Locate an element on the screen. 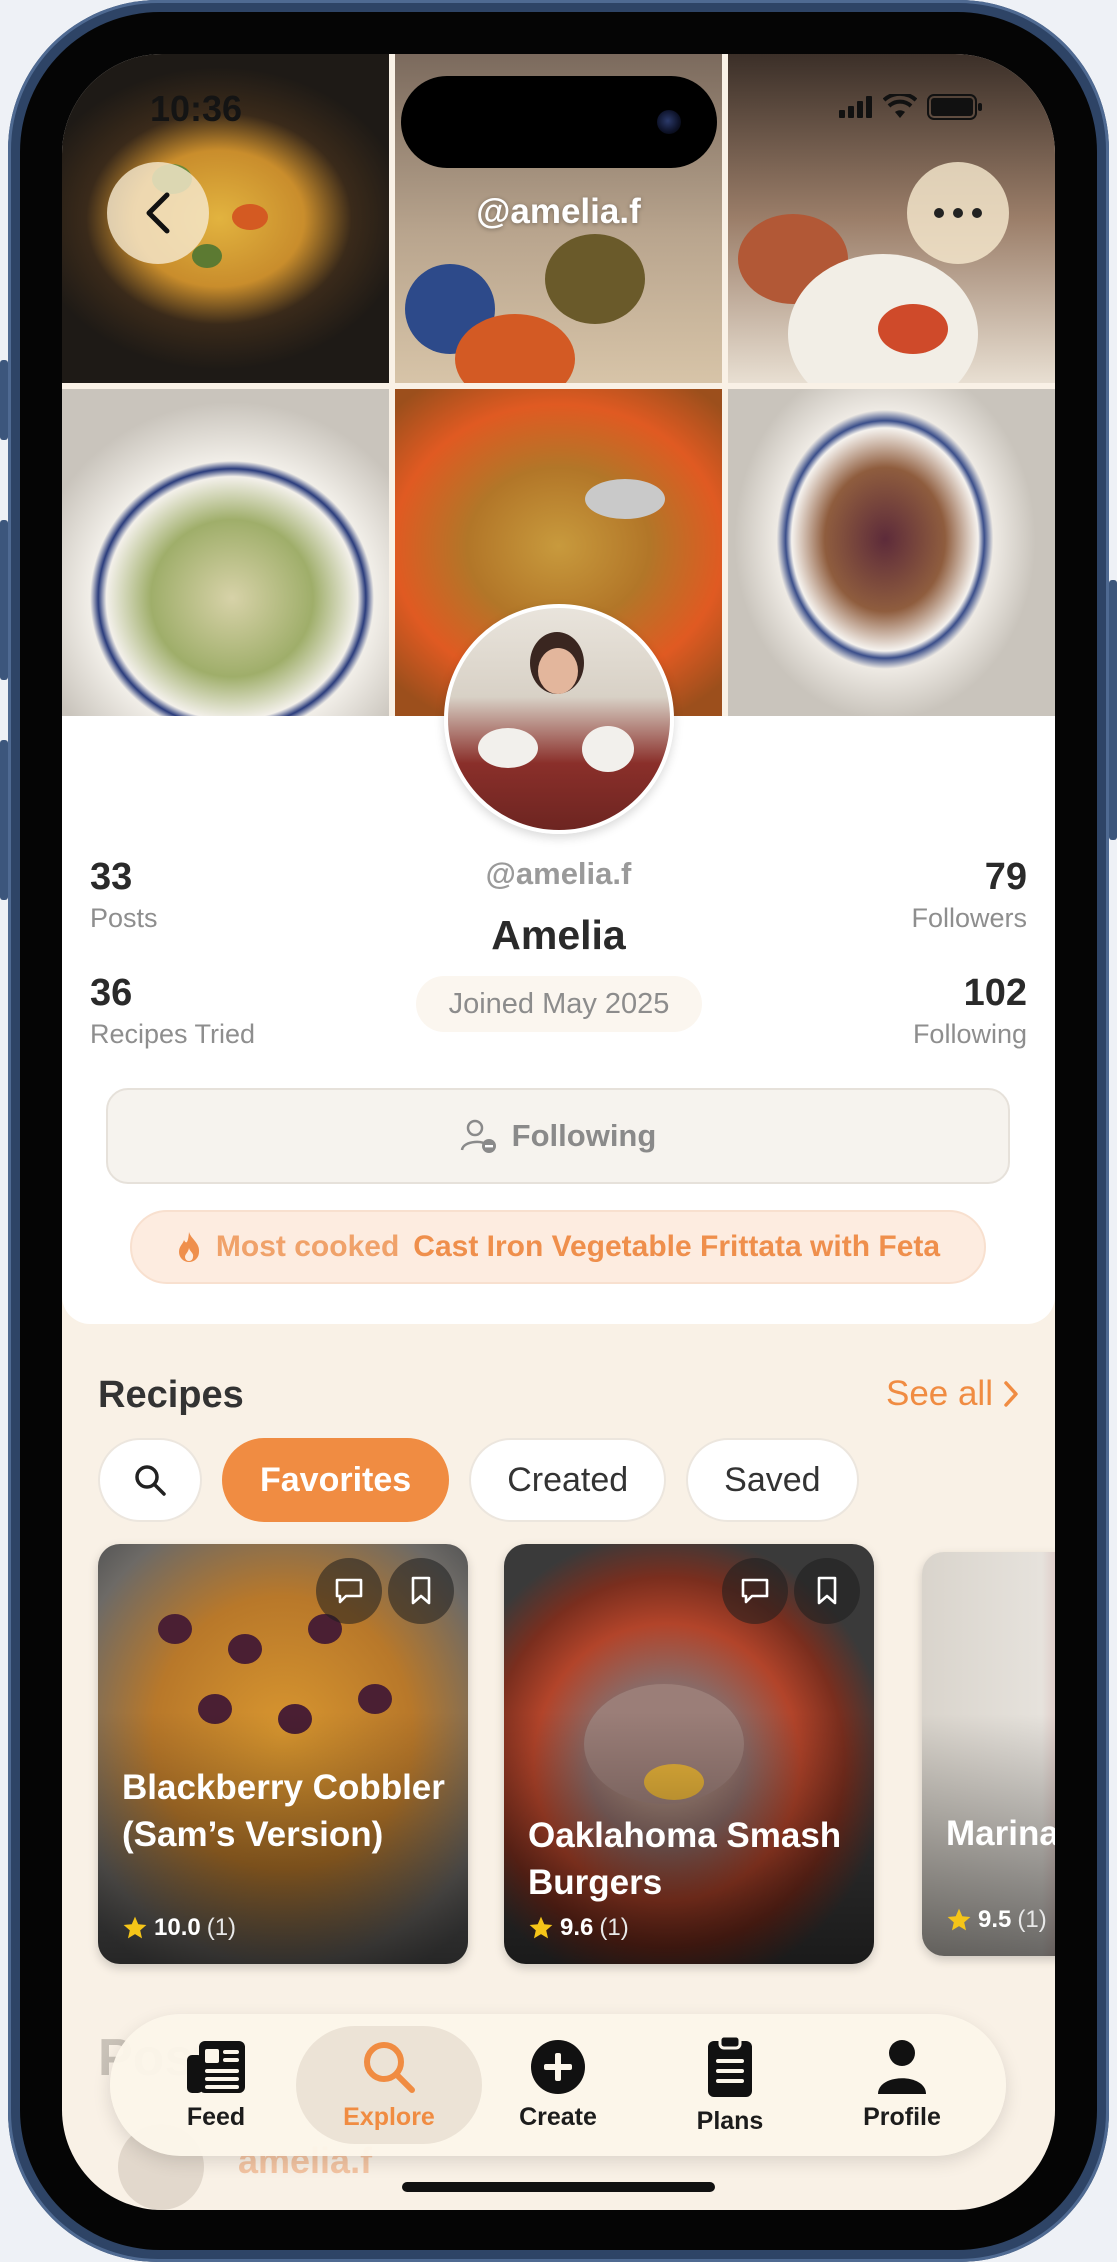 This screenshot has height=2262, width=1117. recipe-card: Oaklahoma Smash Burgers 9.6 (1) is located at coordinates (689, 1754).